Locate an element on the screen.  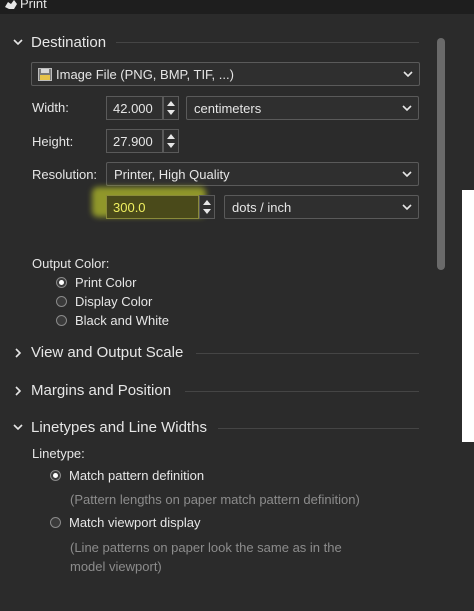
match-viewport-label: Match viewport display is located at coordinates (135, 522).